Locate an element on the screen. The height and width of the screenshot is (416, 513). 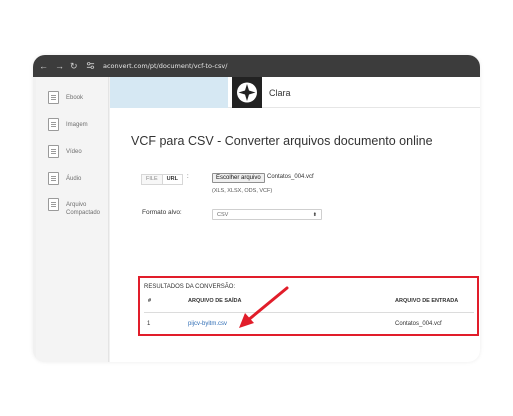
brand-name: Clara is located at coordinates (280, 93).